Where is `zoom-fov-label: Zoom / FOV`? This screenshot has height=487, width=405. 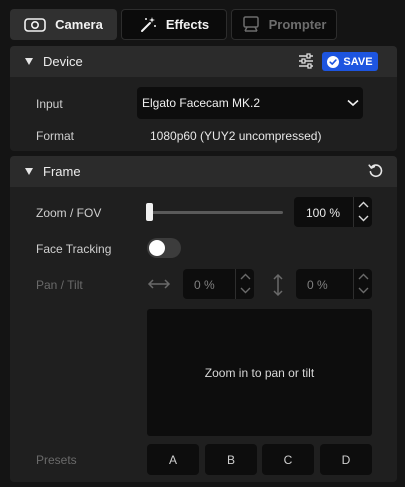
zoom-fov-label: Zoom / FOV is located at coordinates (69, 213).